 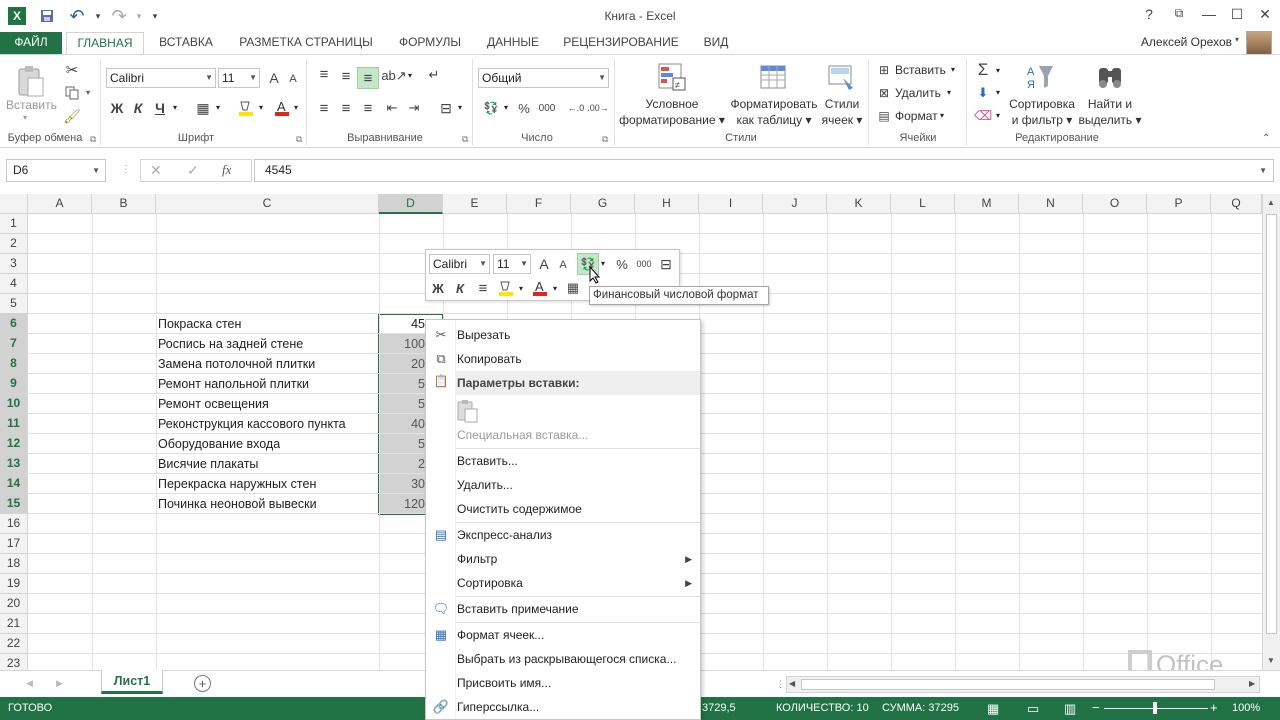 I want to click on cell-d14: 30, so click(x=402, y=484).